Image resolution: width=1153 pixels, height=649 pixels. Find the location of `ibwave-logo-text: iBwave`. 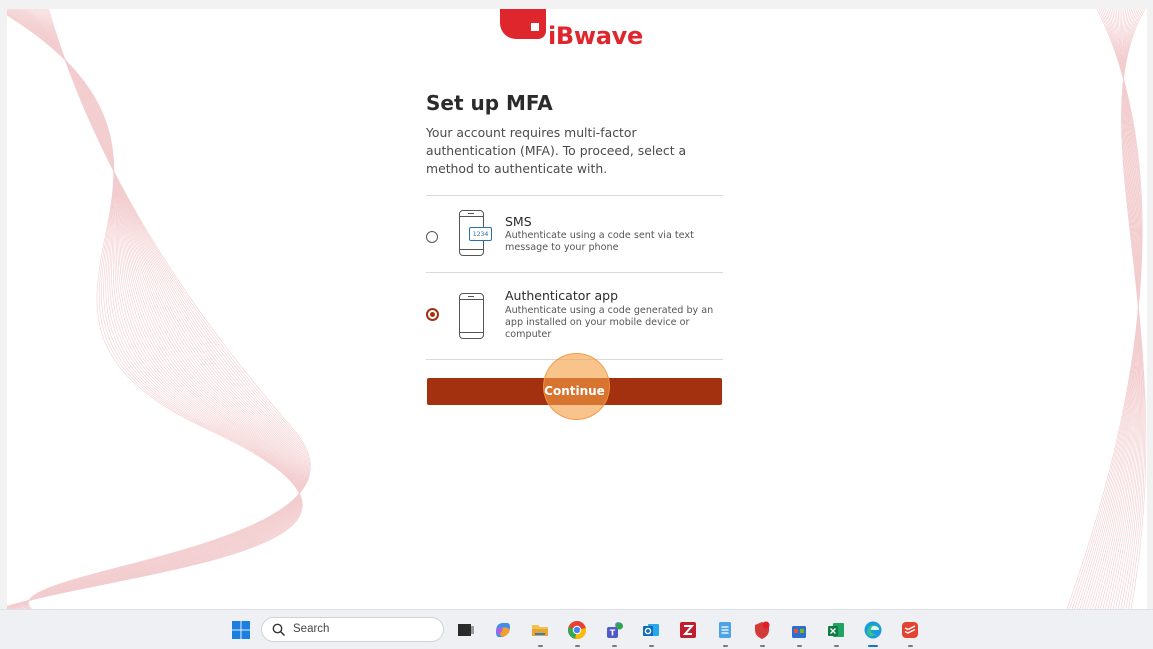

ibwave-logo-text: iBwave is located at coordinates (596, 36).